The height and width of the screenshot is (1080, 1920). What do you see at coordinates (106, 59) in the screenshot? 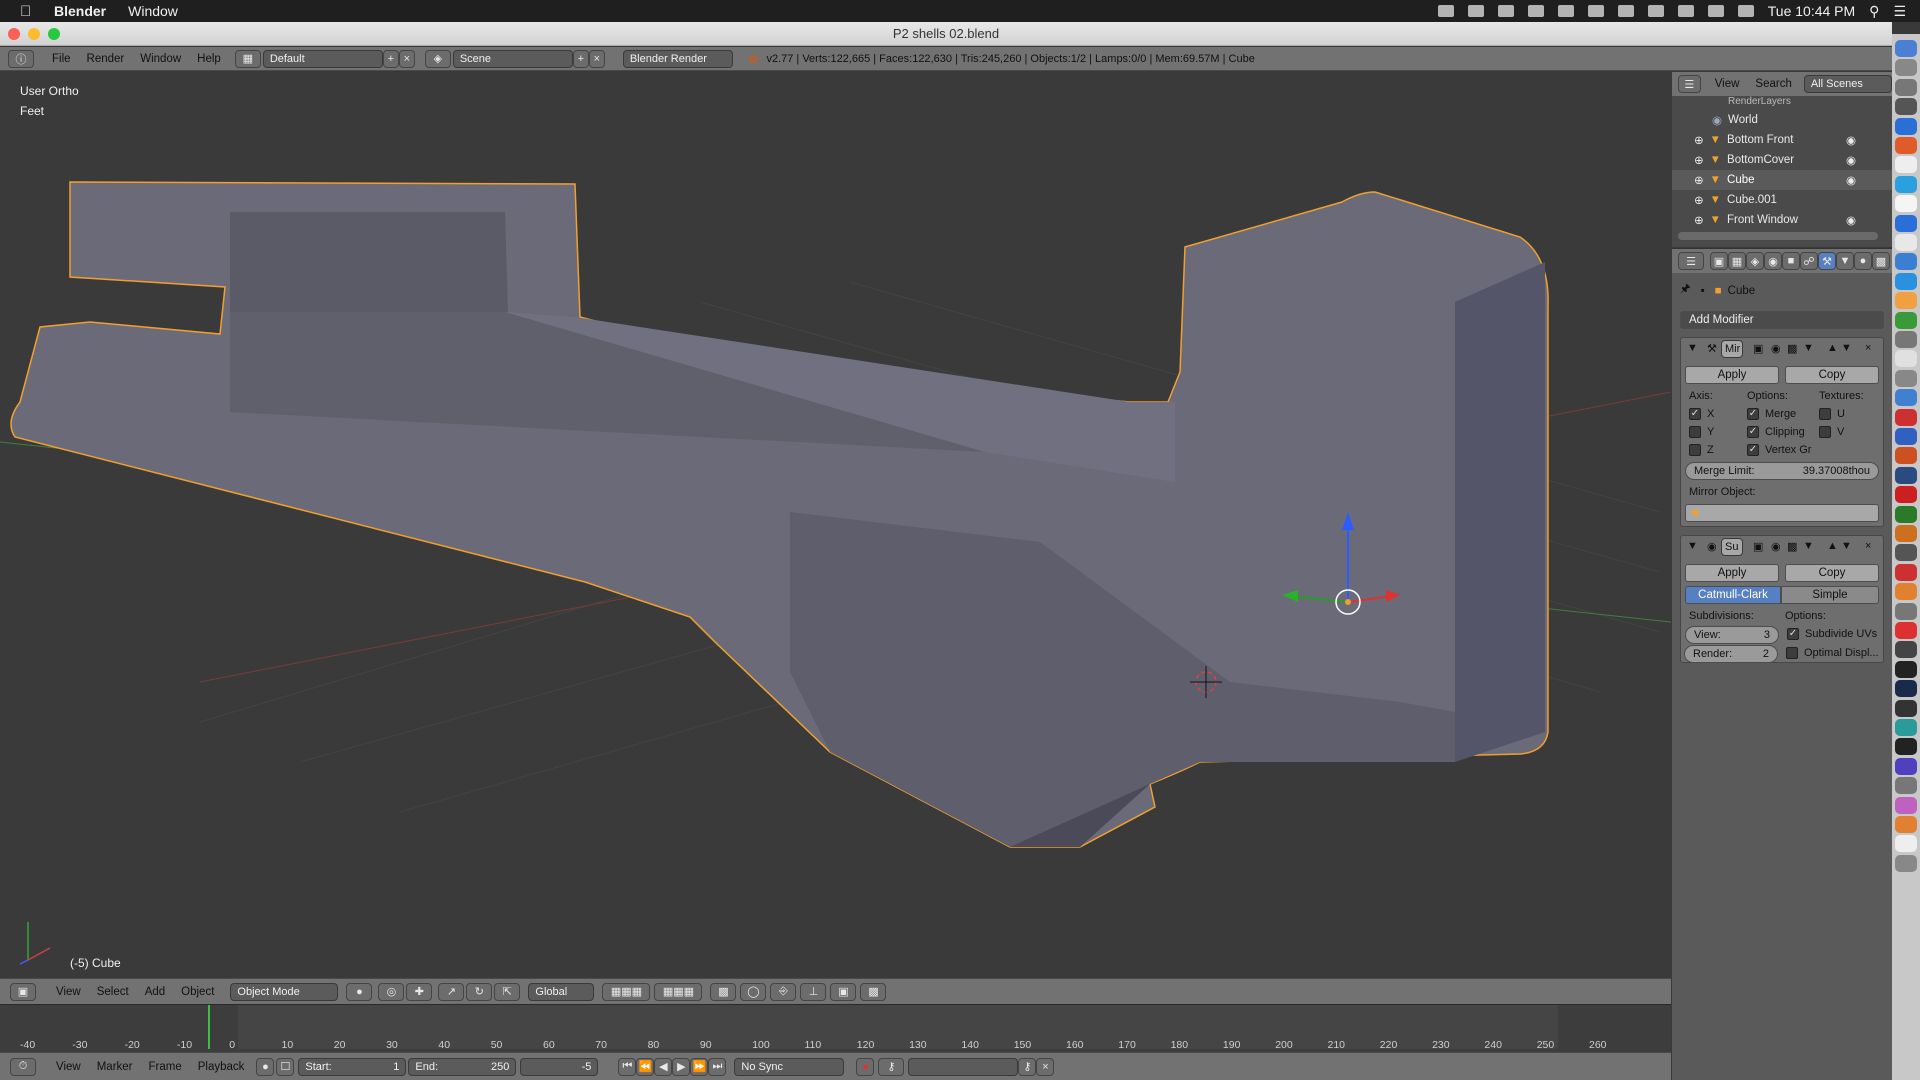
I see `menu-render: Render` at bounding box center [106, 59].